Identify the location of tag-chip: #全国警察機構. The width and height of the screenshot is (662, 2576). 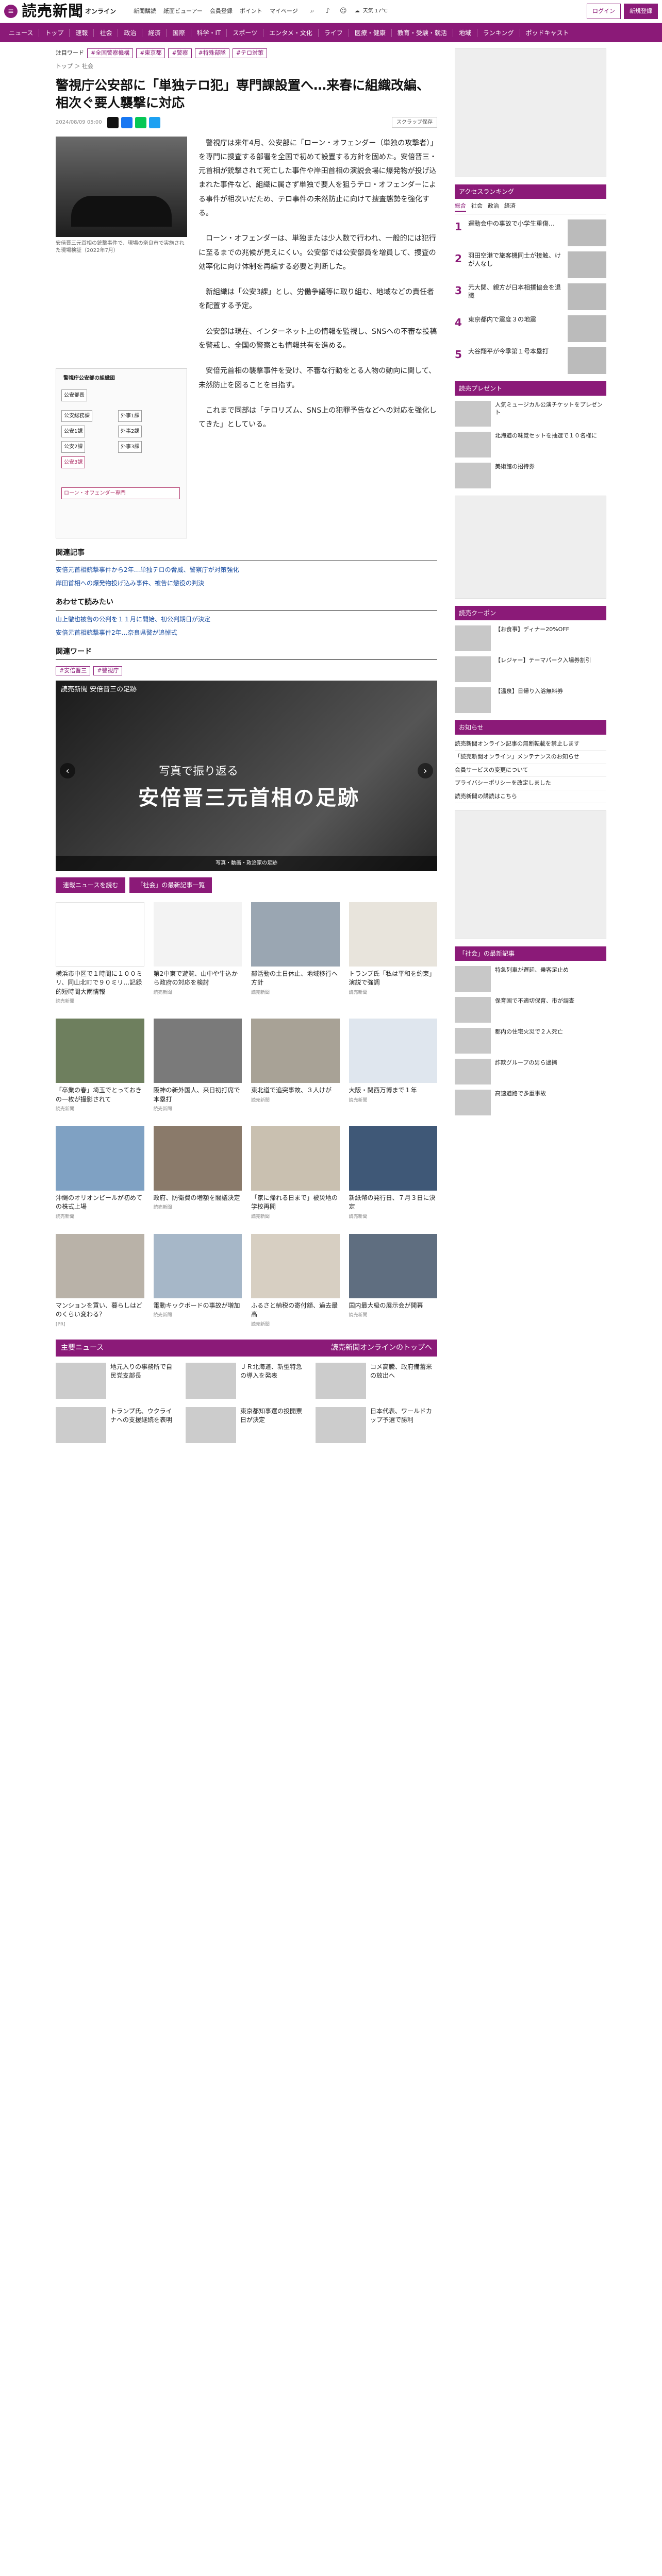
(110, 53).